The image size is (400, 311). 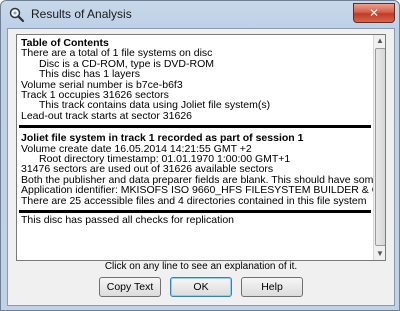 What do you see at coordinates (195, 115) in the screenshot?
I see `toc-line: Lead-out track starts at sector 31626` at bounding box center [195, 115].